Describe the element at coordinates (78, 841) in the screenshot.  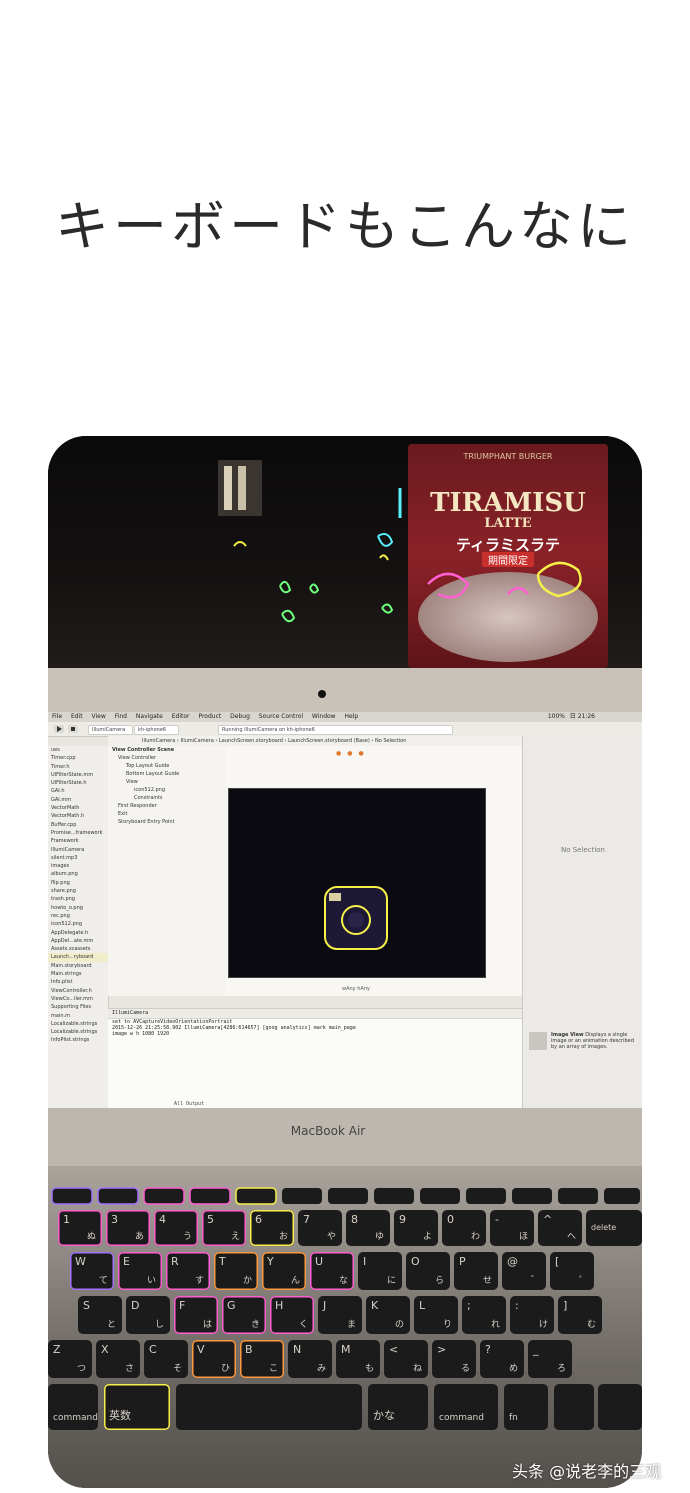
I see `navigator-item: Framework` at that location.